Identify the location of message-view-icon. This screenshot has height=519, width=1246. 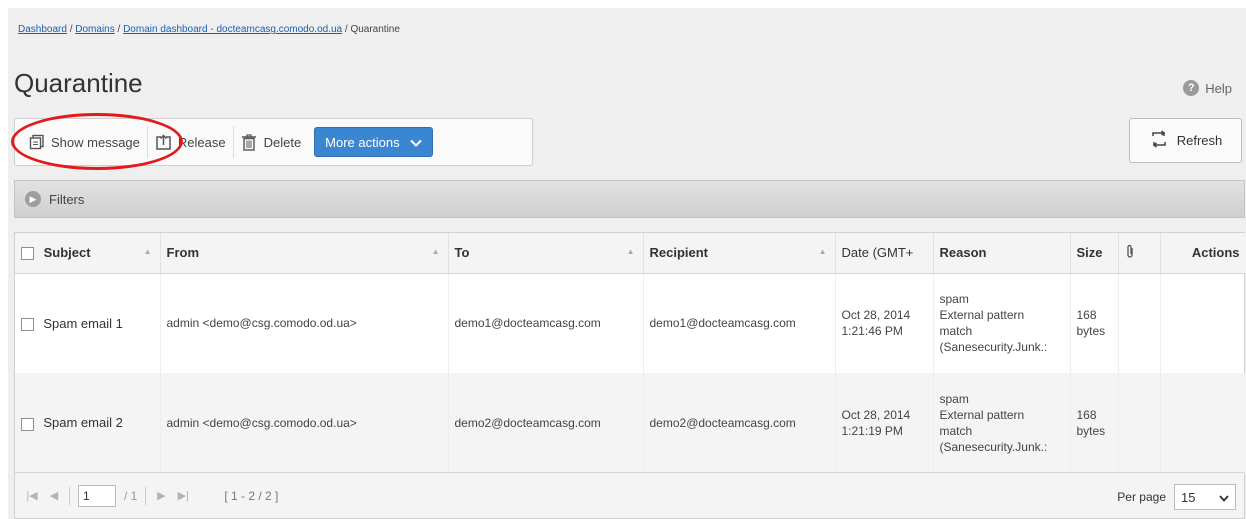
(36, 142).